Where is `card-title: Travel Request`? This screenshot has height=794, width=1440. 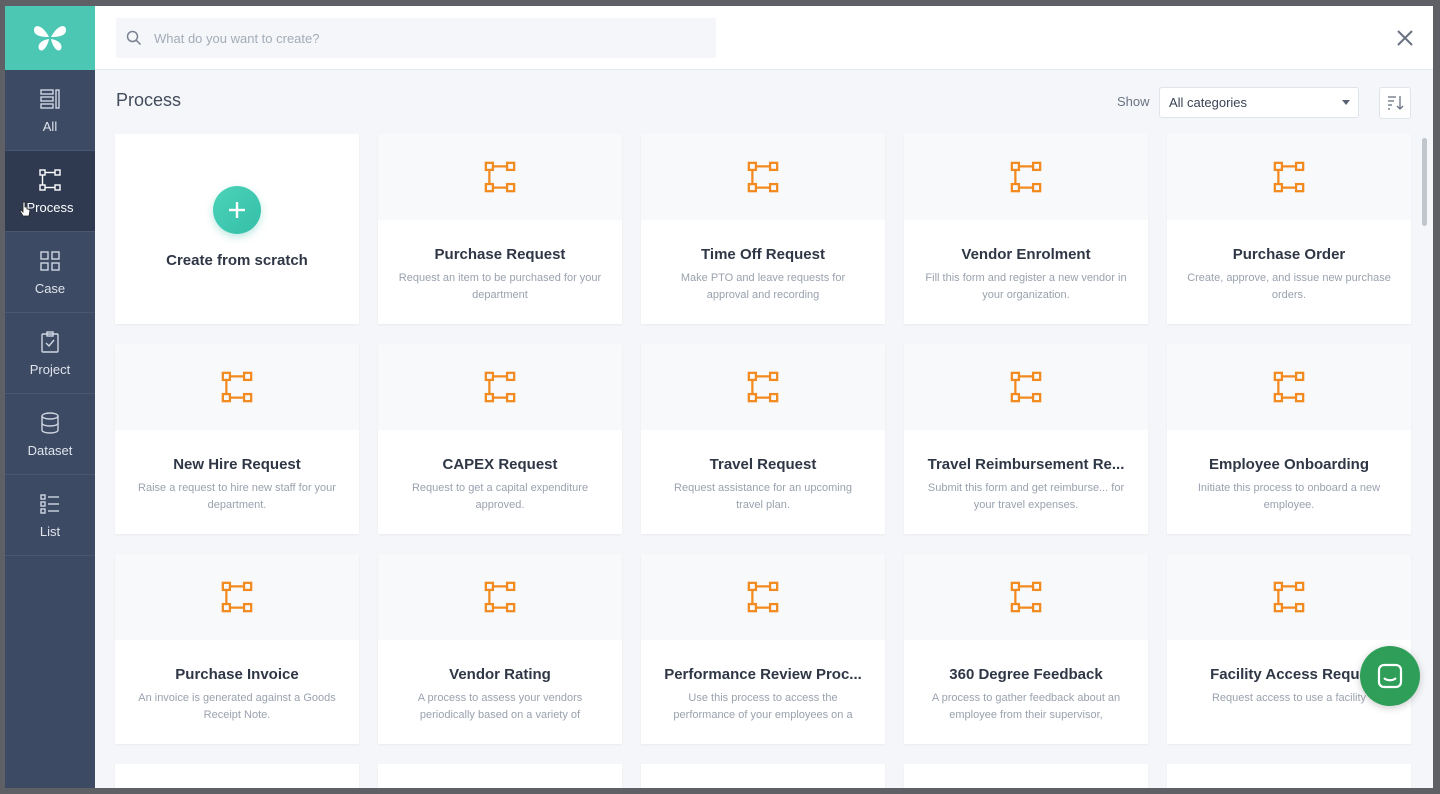
card-title: Travel Request is located at coordinates (763, 464).